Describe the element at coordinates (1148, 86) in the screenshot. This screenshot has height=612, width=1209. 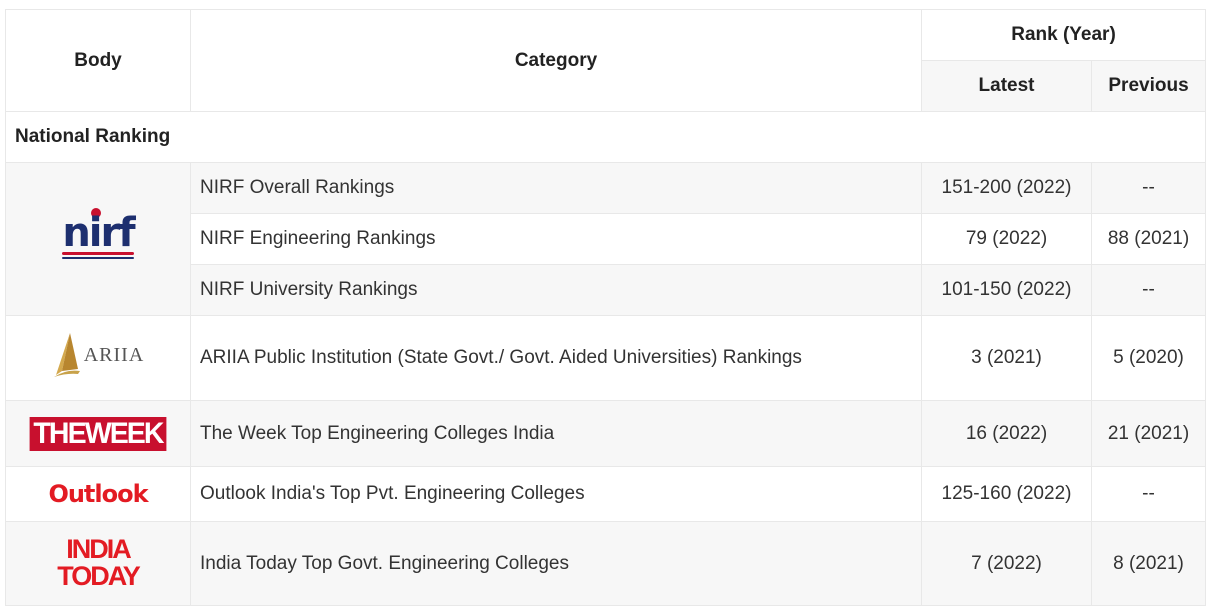
I see `header-previous: Previous` at that location.